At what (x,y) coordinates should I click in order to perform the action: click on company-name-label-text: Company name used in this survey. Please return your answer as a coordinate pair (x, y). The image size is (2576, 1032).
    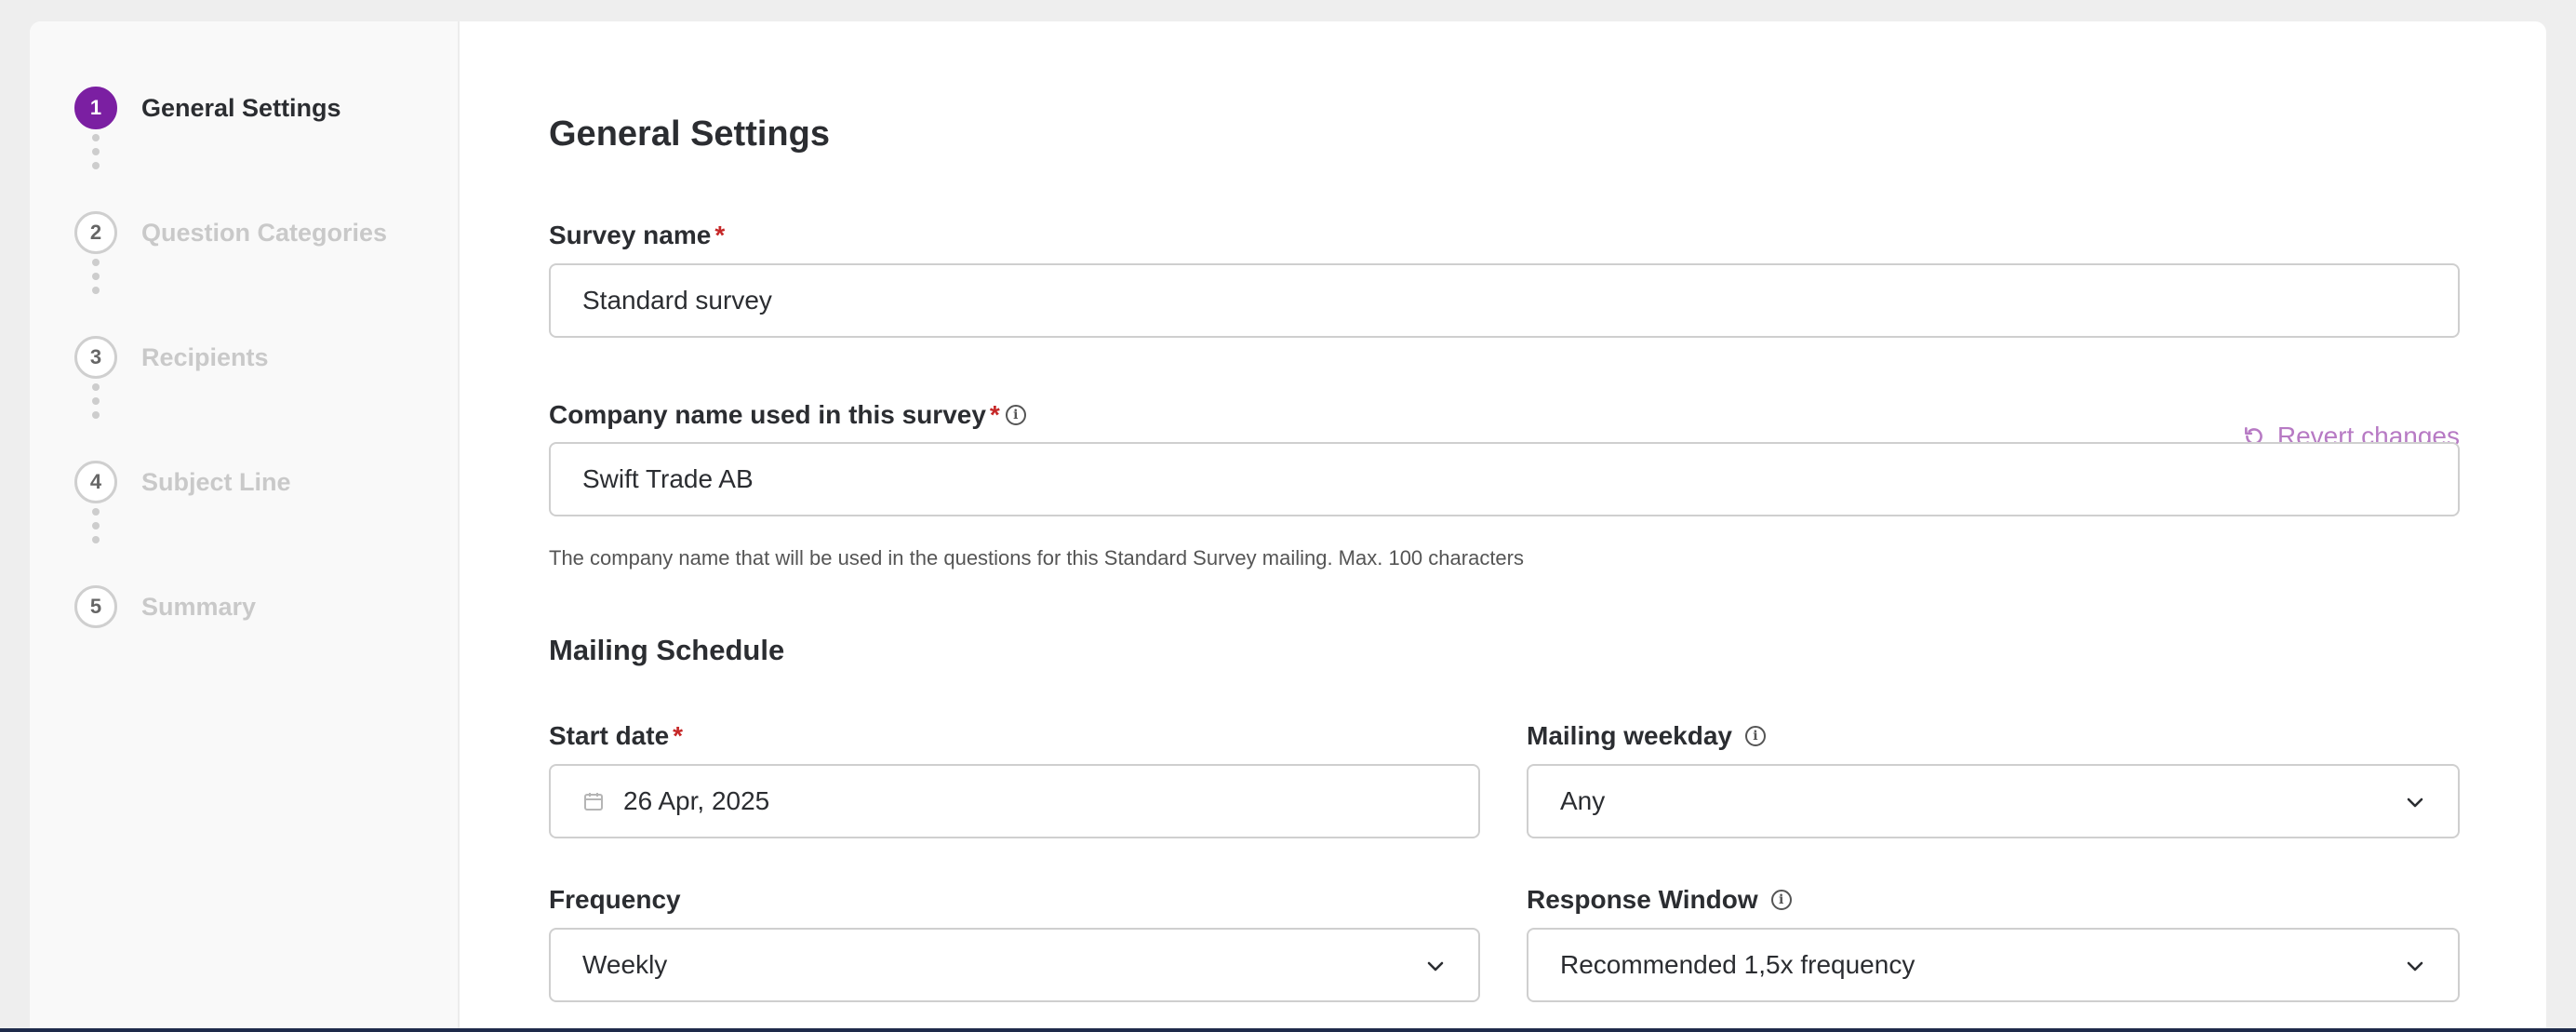
    Looking at the image, I should click on (767, 414).